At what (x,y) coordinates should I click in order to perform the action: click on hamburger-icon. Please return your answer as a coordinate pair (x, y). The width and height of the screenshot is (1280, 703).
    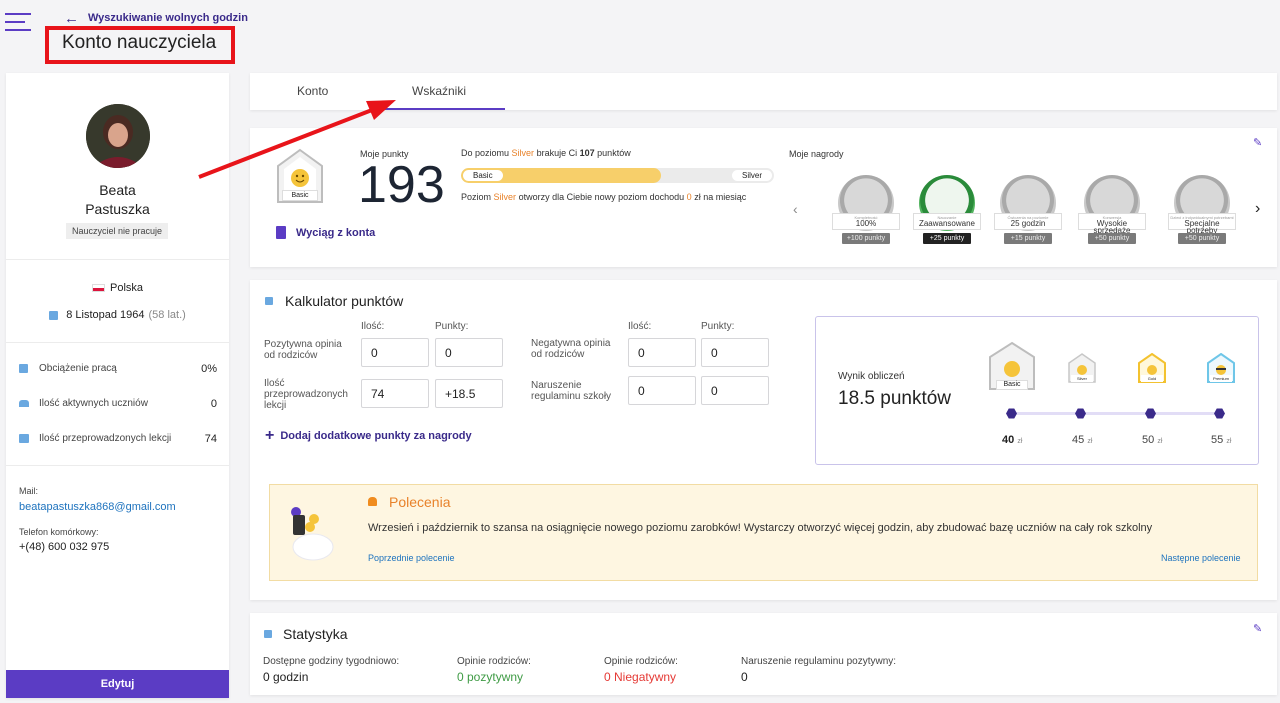
    Looking at the image, I should click on (18, 22).